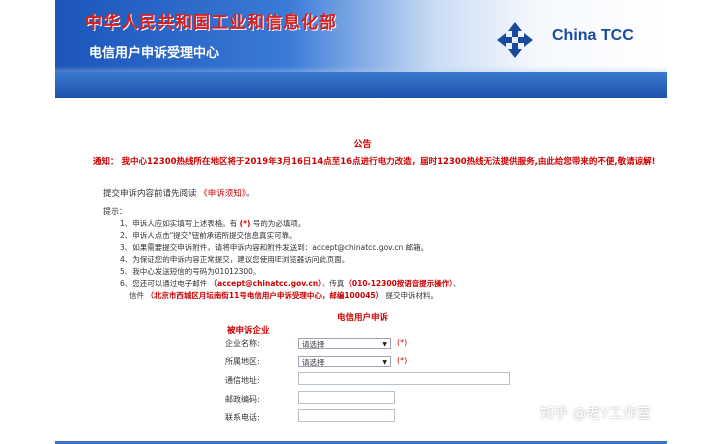  What do you see at coordinates (190, 271) in the screenshot?
I see `tip-item: 5、我中心发送短信的号码为01012300。` at bounding box center [190, 271].